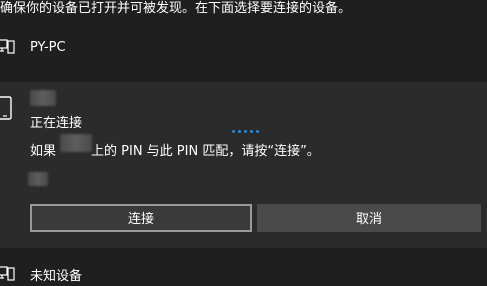  Describe the element at coordinates (56, 123) in the screenshot. I see `connection-status: 正在连接` at that location.